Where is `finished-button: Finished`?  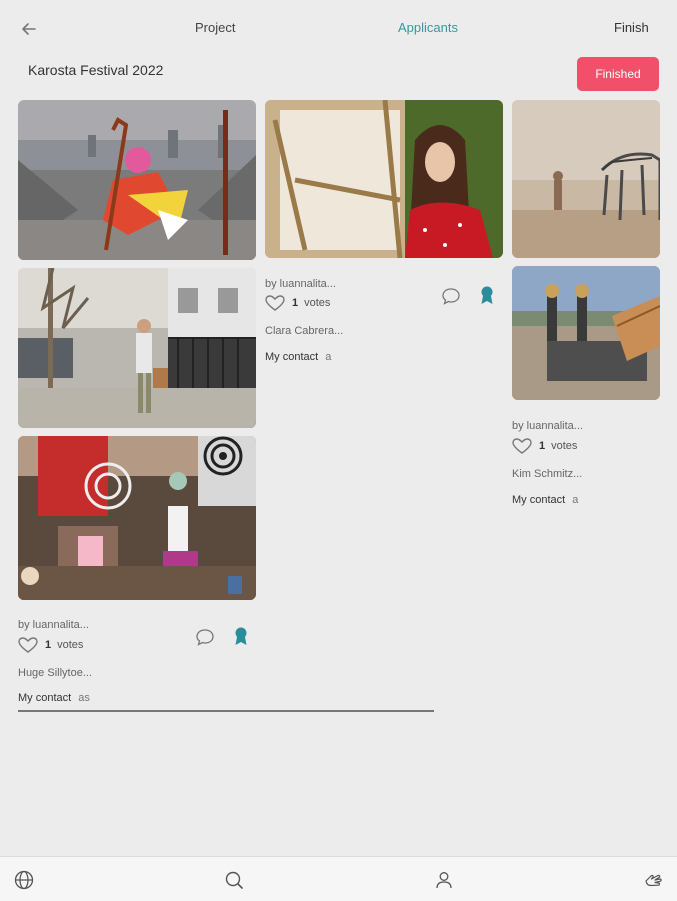 finished-button: Finished is located at coordinates (618, 74).